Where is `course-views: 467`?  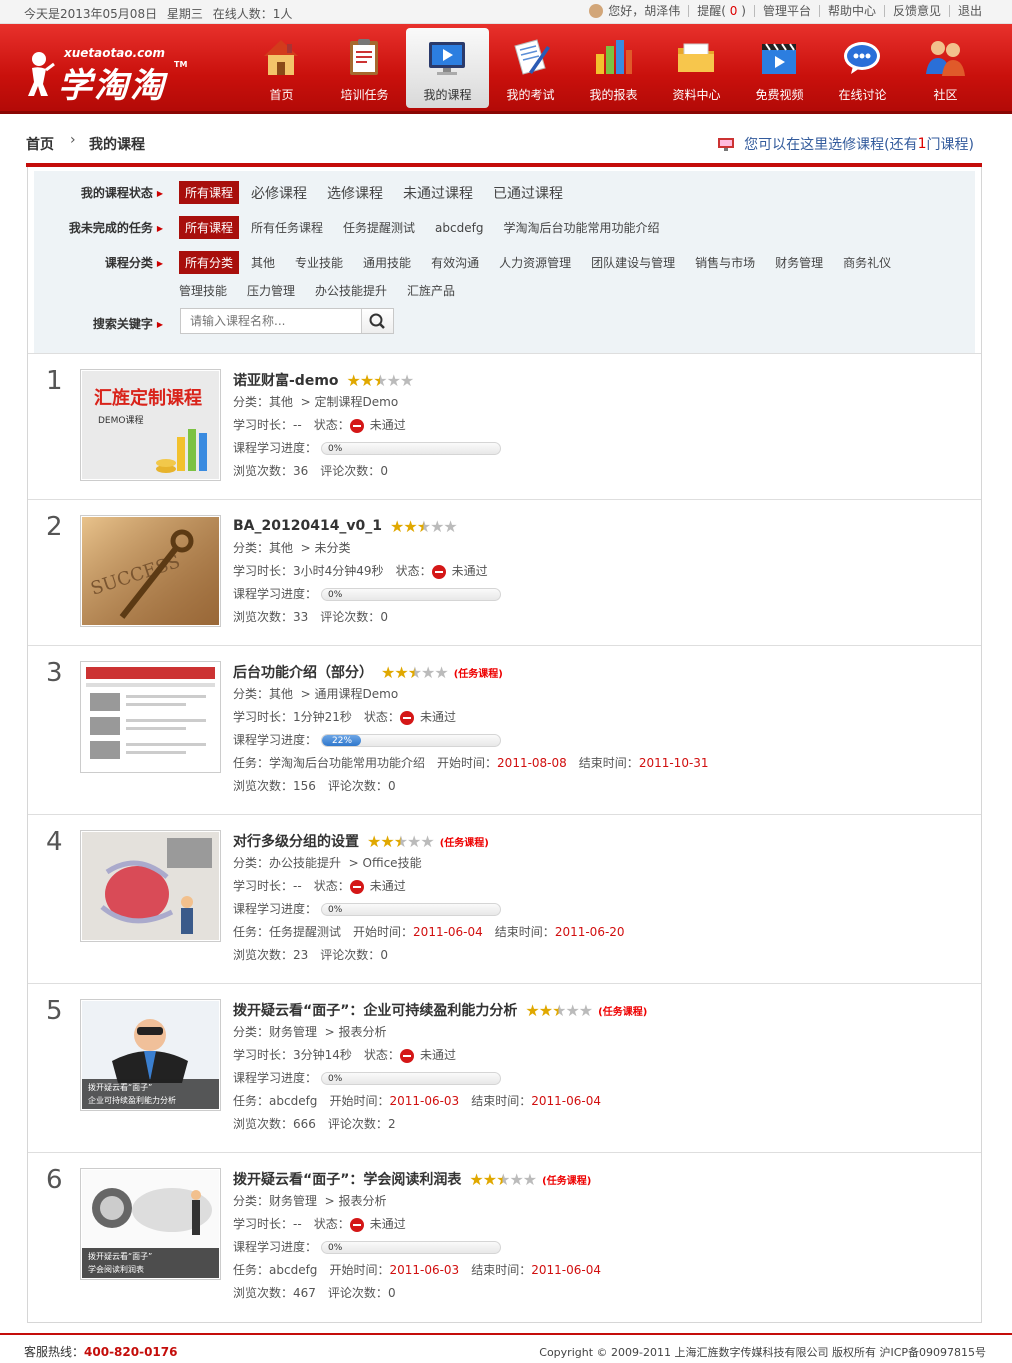 course-views: 467 is located at coordinates (304, 1293).